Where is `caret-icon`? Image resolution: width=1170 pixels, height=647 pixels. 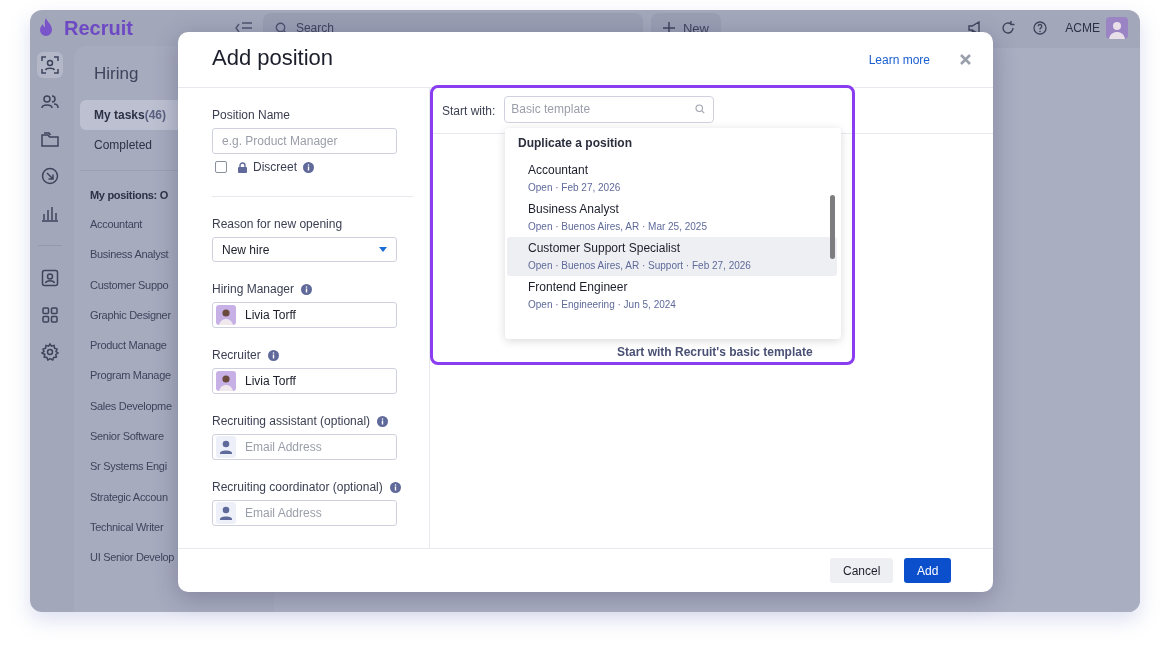 caret-icon is located at coordinates (383, 249).